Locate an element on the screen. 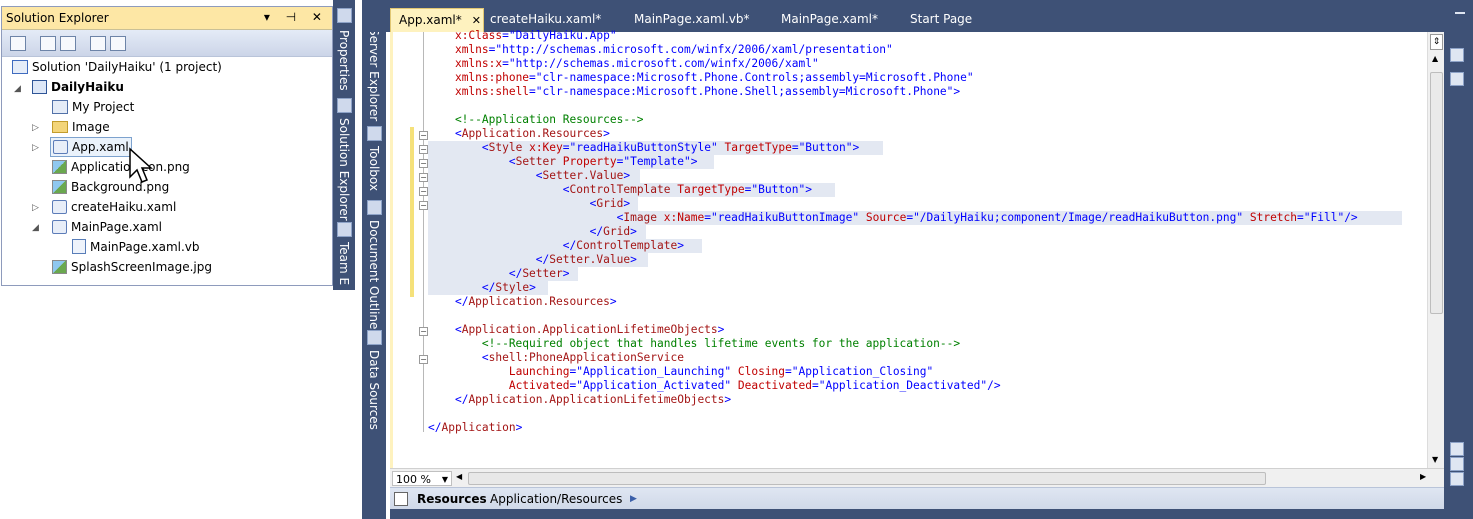 The width and height of the screenshot is (1473, 519). tree-item-app-xaml: App.xaml is located at coordinates (91, 147).